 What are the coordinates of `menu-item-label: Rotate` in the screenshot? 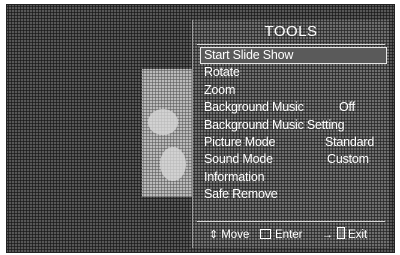 It's located at (222, 72).